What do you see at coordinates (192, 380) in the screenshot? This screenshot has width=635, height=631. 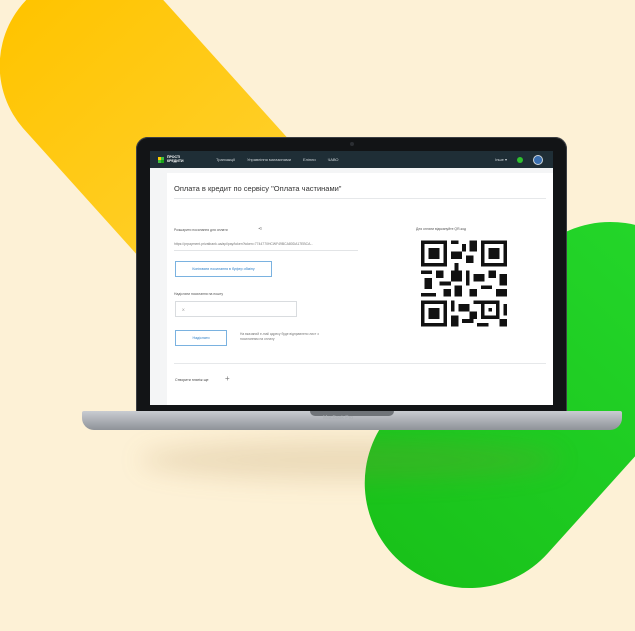 I see `create-more-label: Створити платіж ще` at bounding box center [192, 380].